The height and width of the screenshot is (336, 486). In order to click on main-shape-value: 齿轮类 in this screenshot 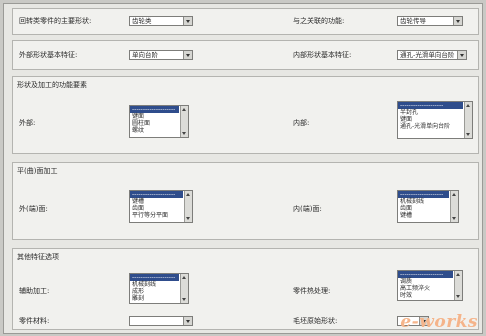, I will do `click(142, 21)`.